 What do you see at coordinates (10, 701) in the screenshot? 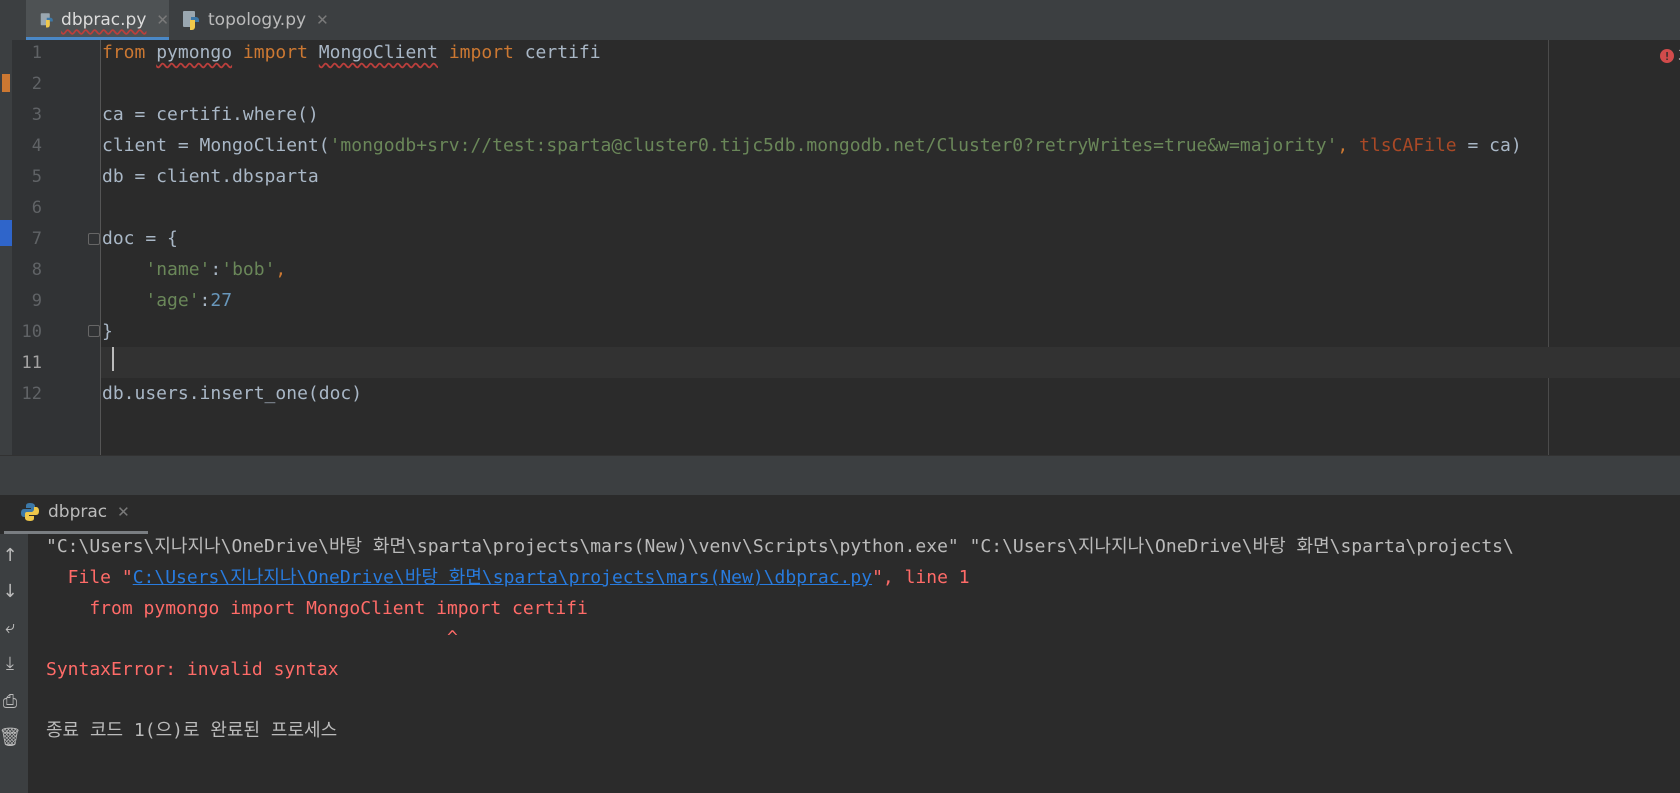
I see `print-icon: ⎙` at bounding box center [10, 701].